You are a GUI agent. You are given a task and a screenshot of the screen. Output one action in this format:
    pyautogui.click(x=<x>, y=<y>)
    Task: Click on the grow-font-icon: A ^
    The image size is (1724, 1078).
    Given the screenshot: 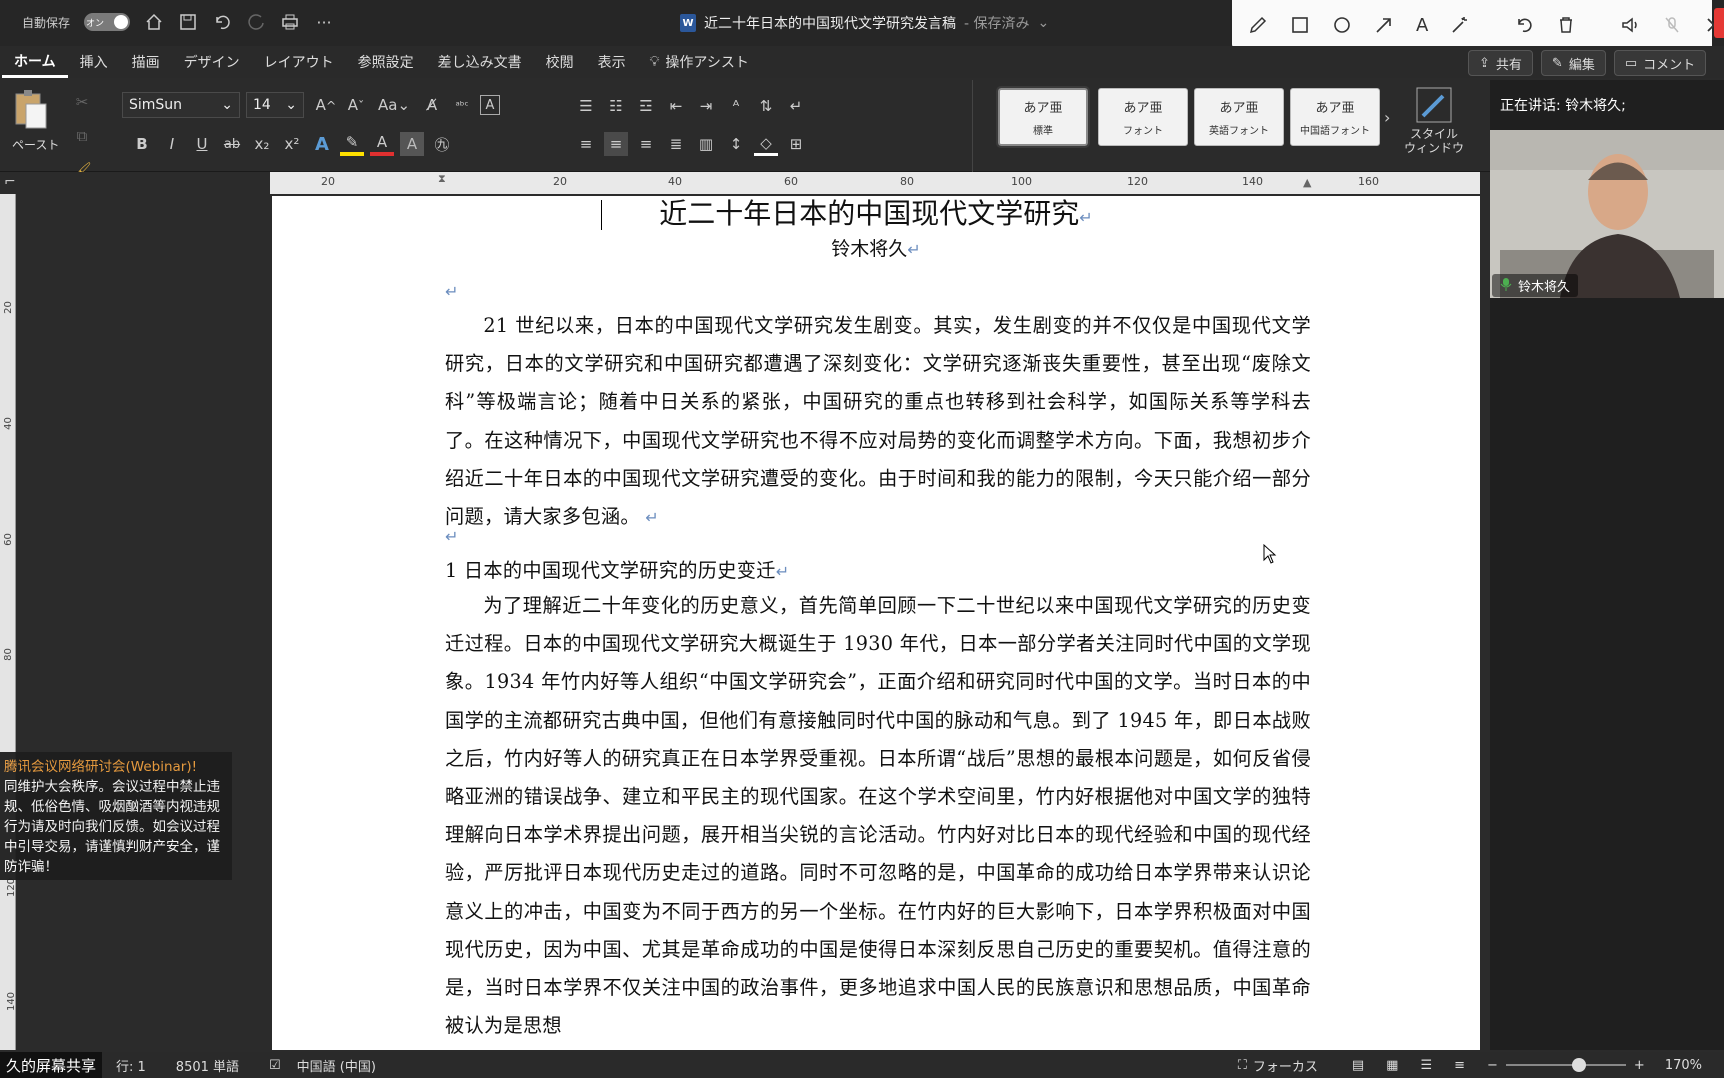 What is the action you would take?
    pyautogui.click(x=326, y=105)
    